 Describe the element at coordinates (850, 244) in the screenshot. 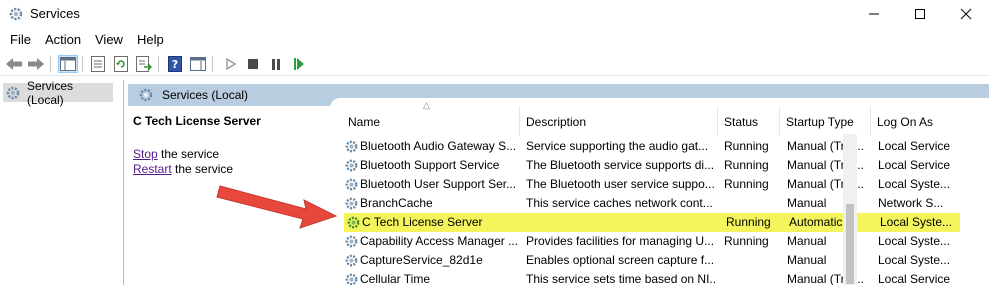

I see `scrollbar-thumb` at that location.